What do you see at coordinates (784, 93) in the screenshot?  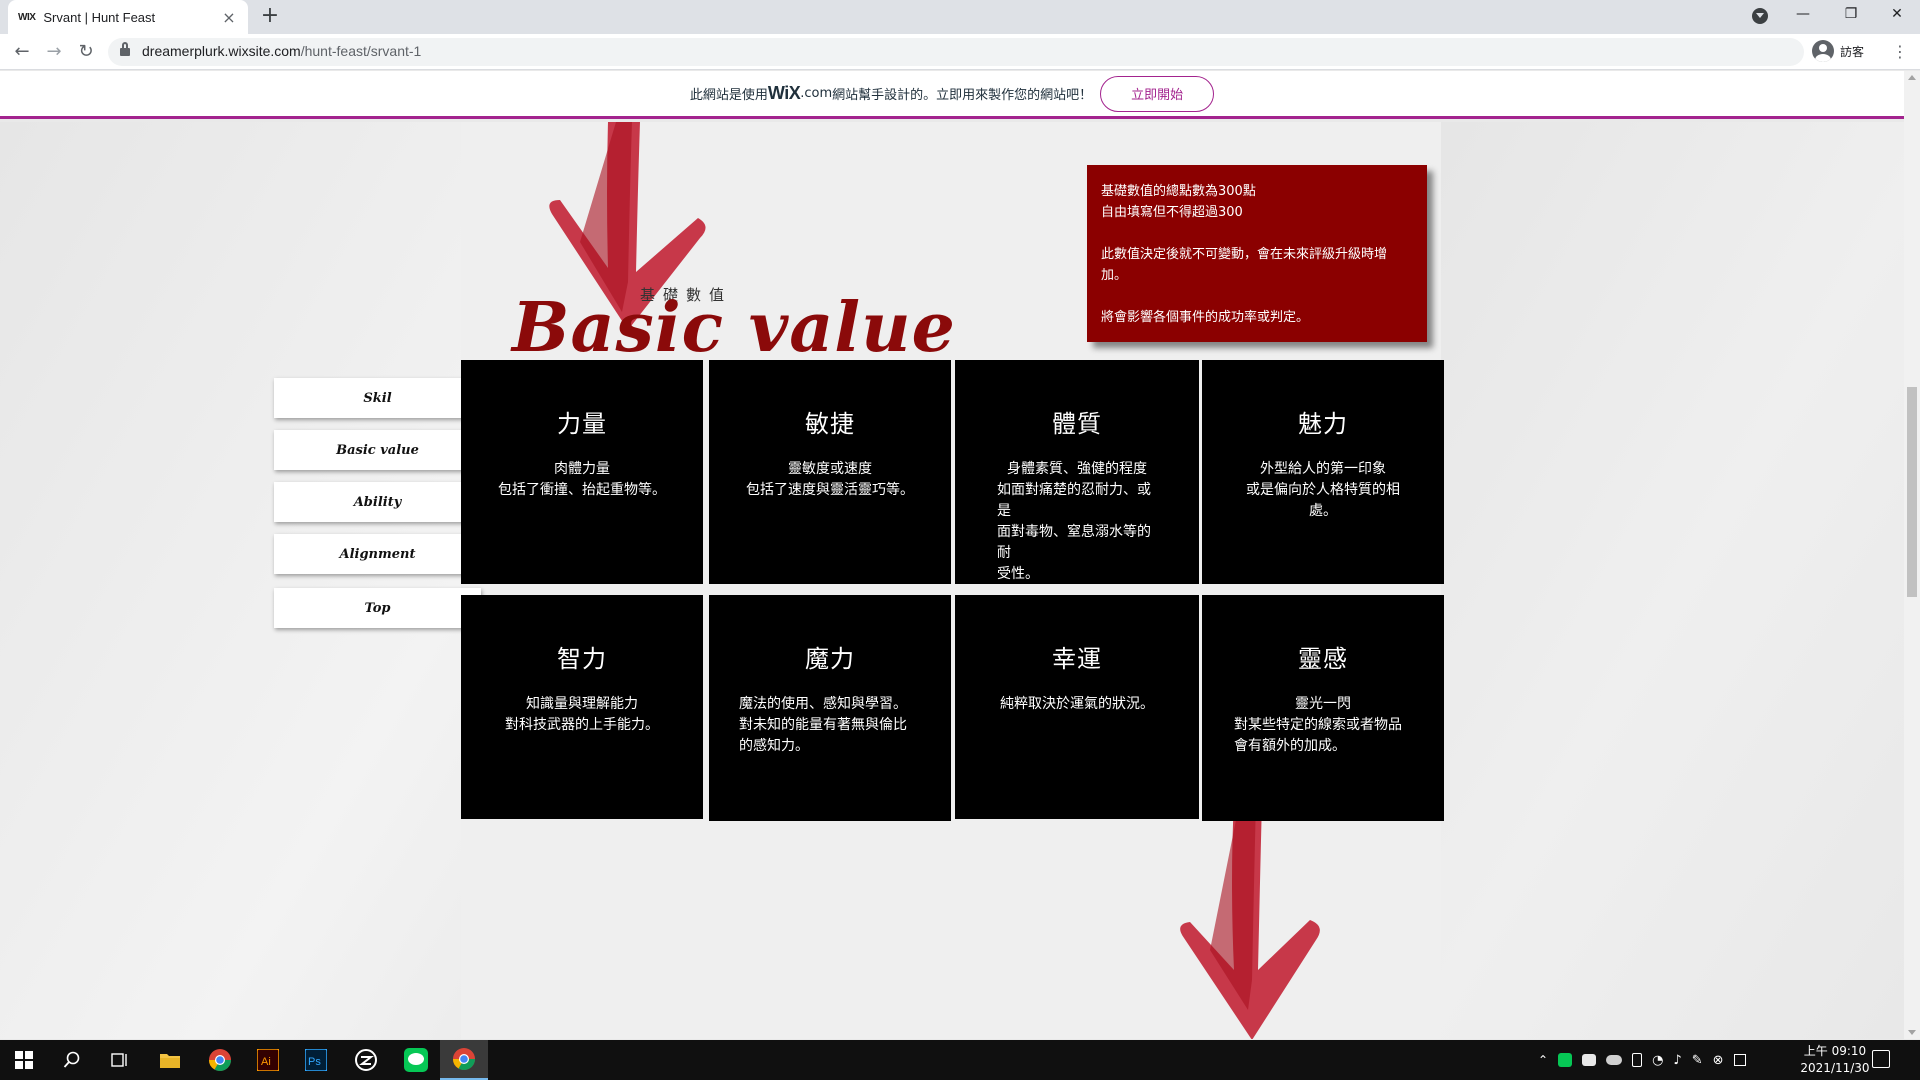 I see `wix-logo: WiX` at bounding box center [784, 93].